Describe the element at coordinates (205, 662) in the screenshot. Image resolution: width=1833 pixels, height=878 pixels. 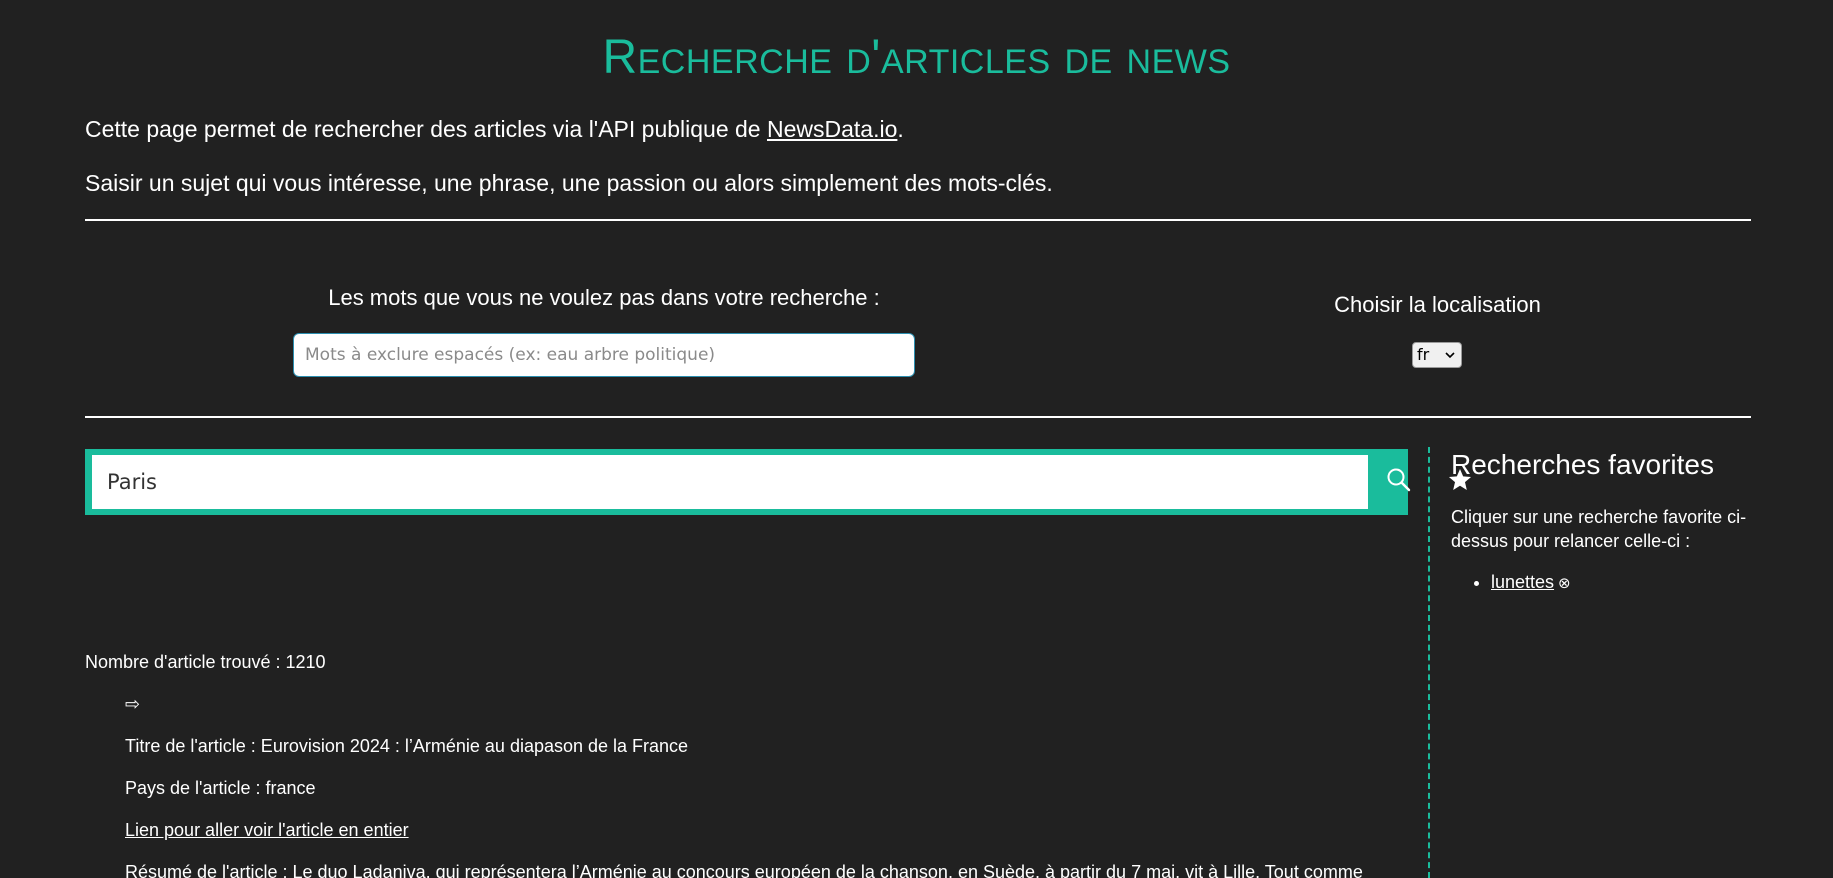
I see `results-count: Nombre d'article trouvé : 1210` at that location.